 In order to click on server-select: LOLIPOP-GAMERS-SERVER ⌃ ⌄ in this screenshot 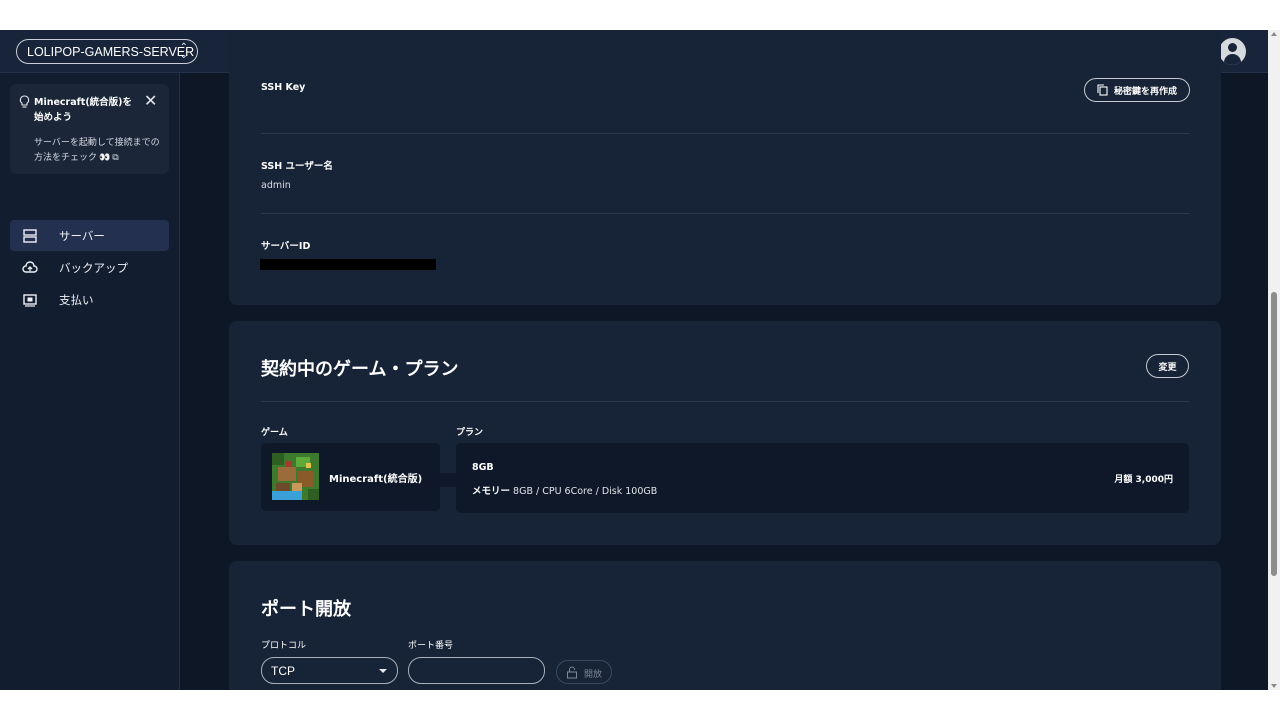, I will do `click(107, 51)`.